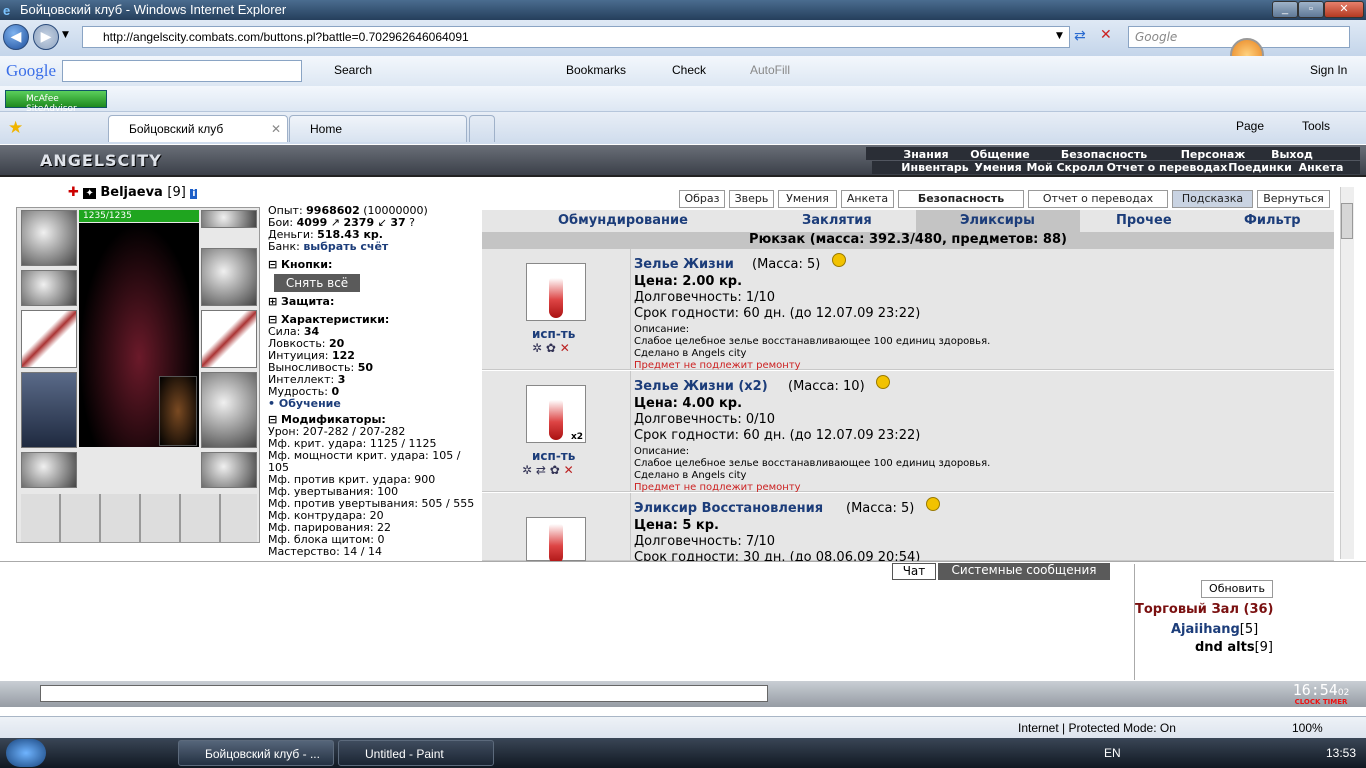  Describe the element at coordinates (1293, 199) in the screenshot. I see `button-return: Вернуться` at that location.